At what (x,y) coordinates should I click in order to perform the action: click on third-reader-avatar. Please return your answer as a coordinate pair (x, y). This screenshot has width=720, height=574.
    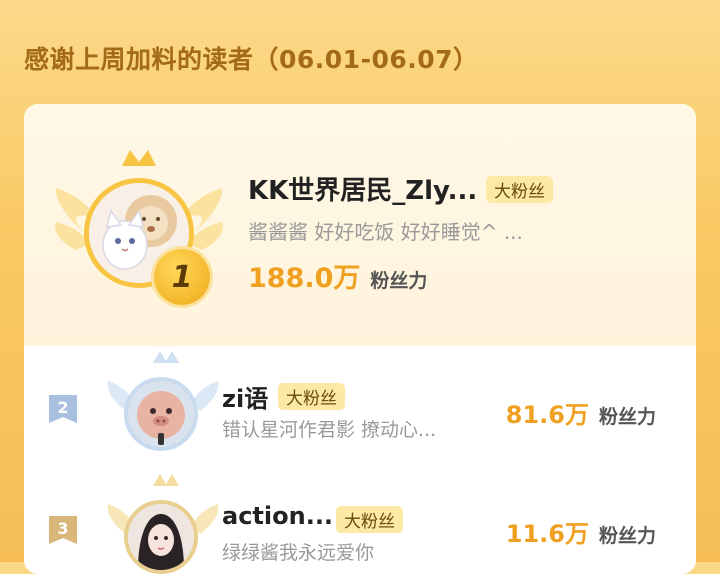
    Looking at the image, I should click on (161, 537).